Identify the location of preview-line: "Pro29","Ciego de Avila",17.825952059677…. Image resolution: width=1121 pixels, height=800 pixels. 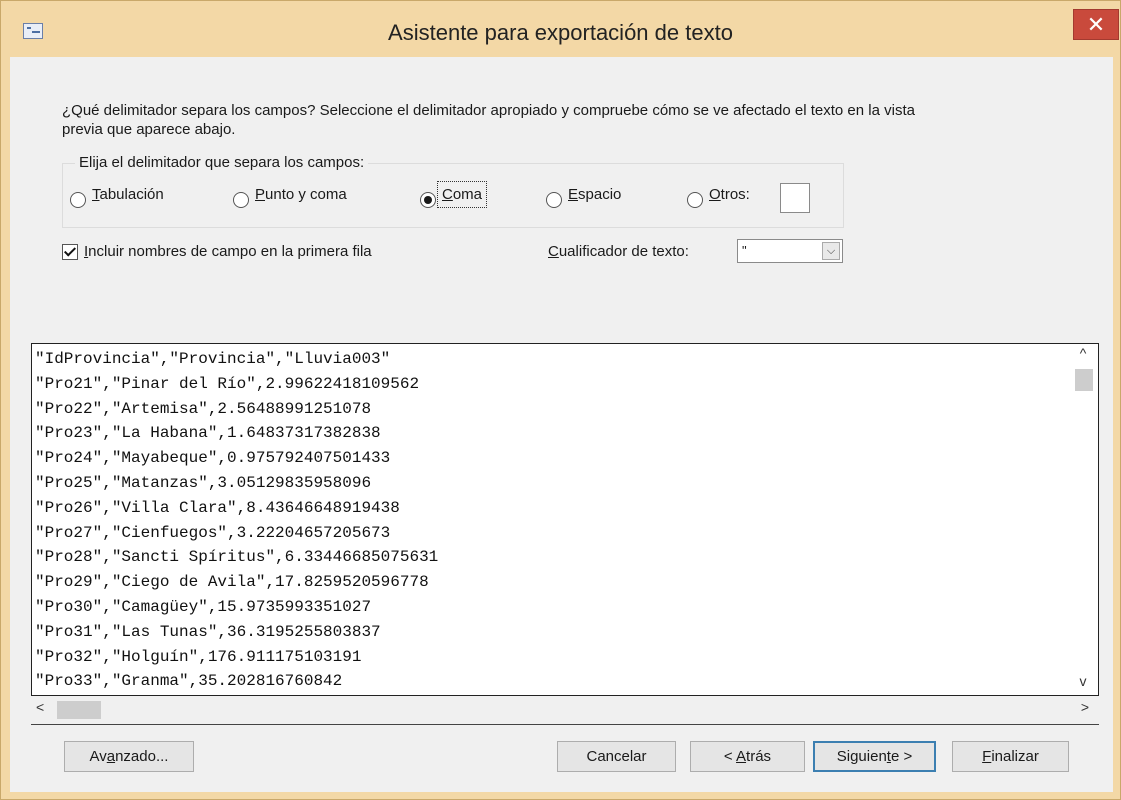
(232, 582).